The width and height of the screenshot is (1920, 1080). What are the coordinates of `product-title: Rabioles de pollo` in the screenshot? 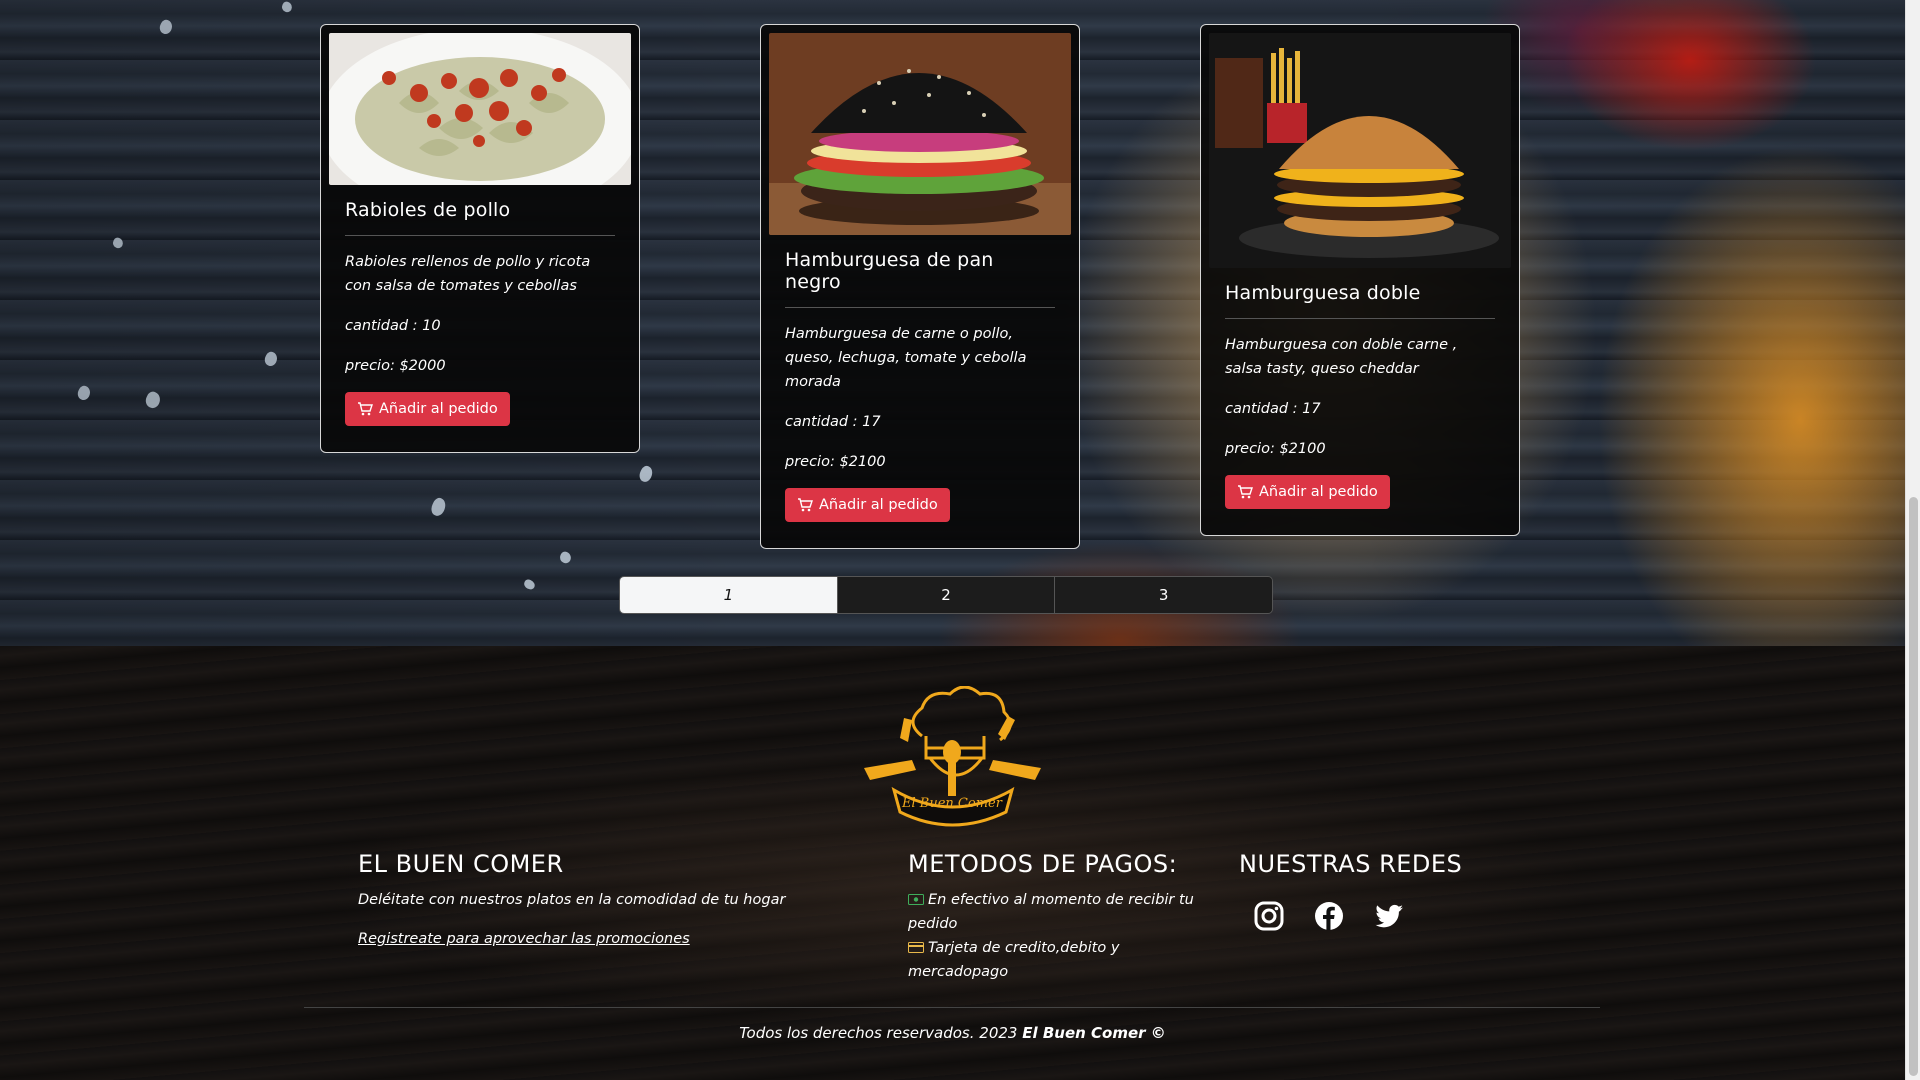 It's located at (480, 217).